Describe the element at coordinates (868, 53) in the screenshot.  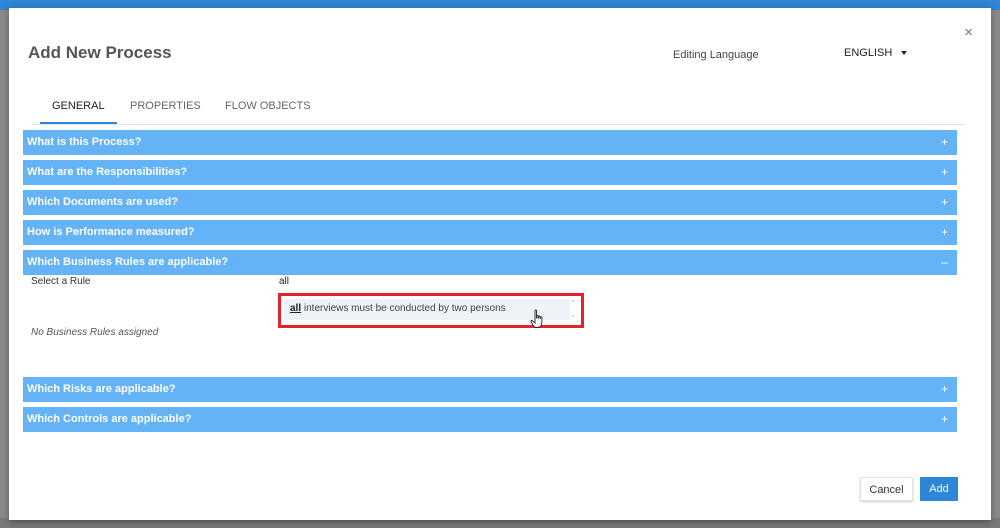
I see `language-value: ENGLISH` at that location.